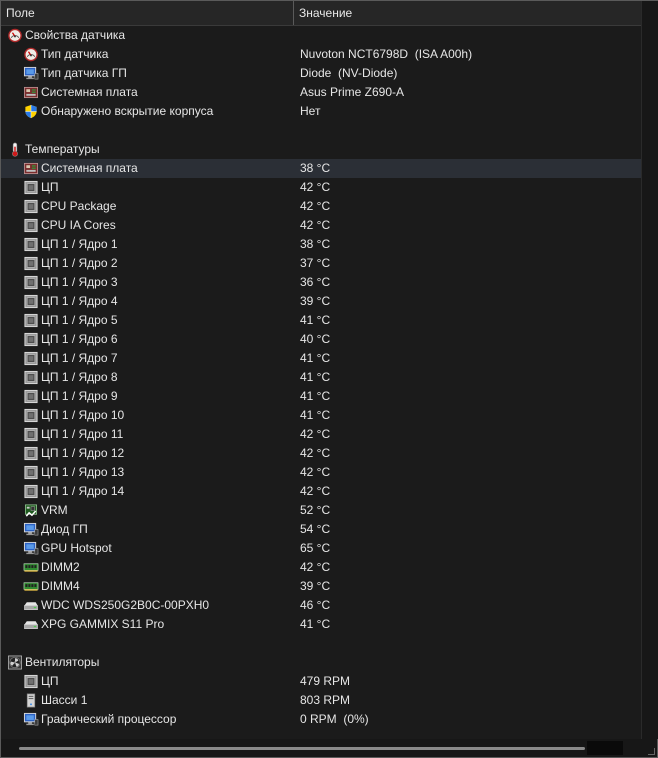 The height and width of the screenshot is (758, 658). What do you see at coordinates (321, 453) in the screenshot?
I see `sensor-row: ЦП 1 / Ядро 12 42 °C` at bounding box center [321, 453].